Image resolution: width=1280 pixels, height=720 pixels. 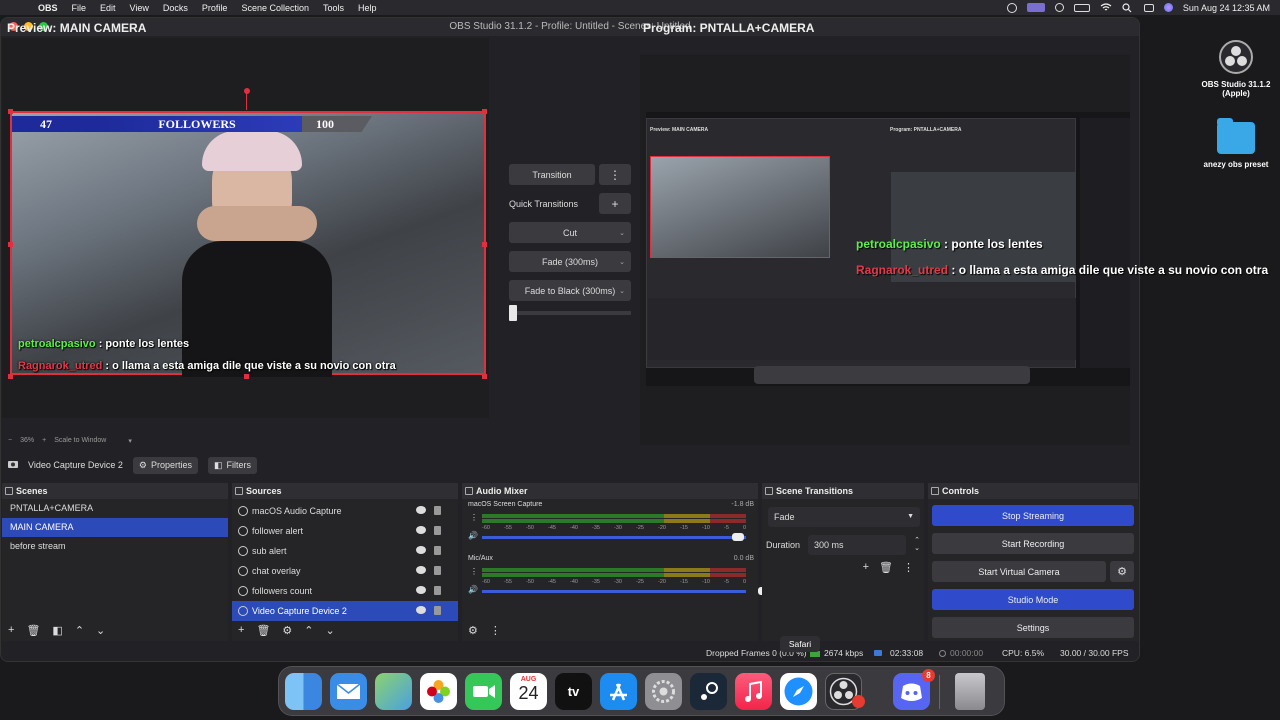 I want to click on source-item: macOS Audio Capture, so click(x=345, y=511).